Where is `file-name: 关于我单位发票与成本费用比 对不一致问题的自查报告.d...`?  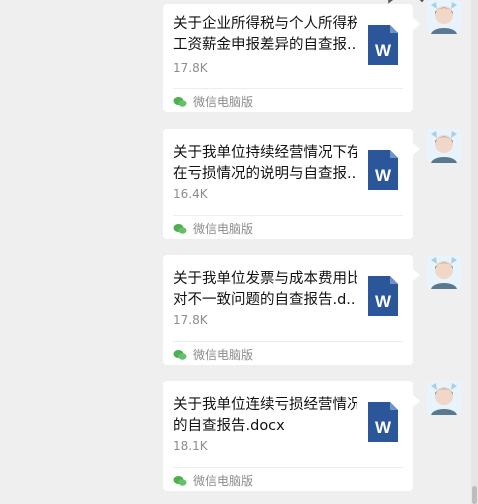
file-name: 关于我单位发票与成本费用比 对不一致问题的自查报告.d... is located at coordinates (265, 289).